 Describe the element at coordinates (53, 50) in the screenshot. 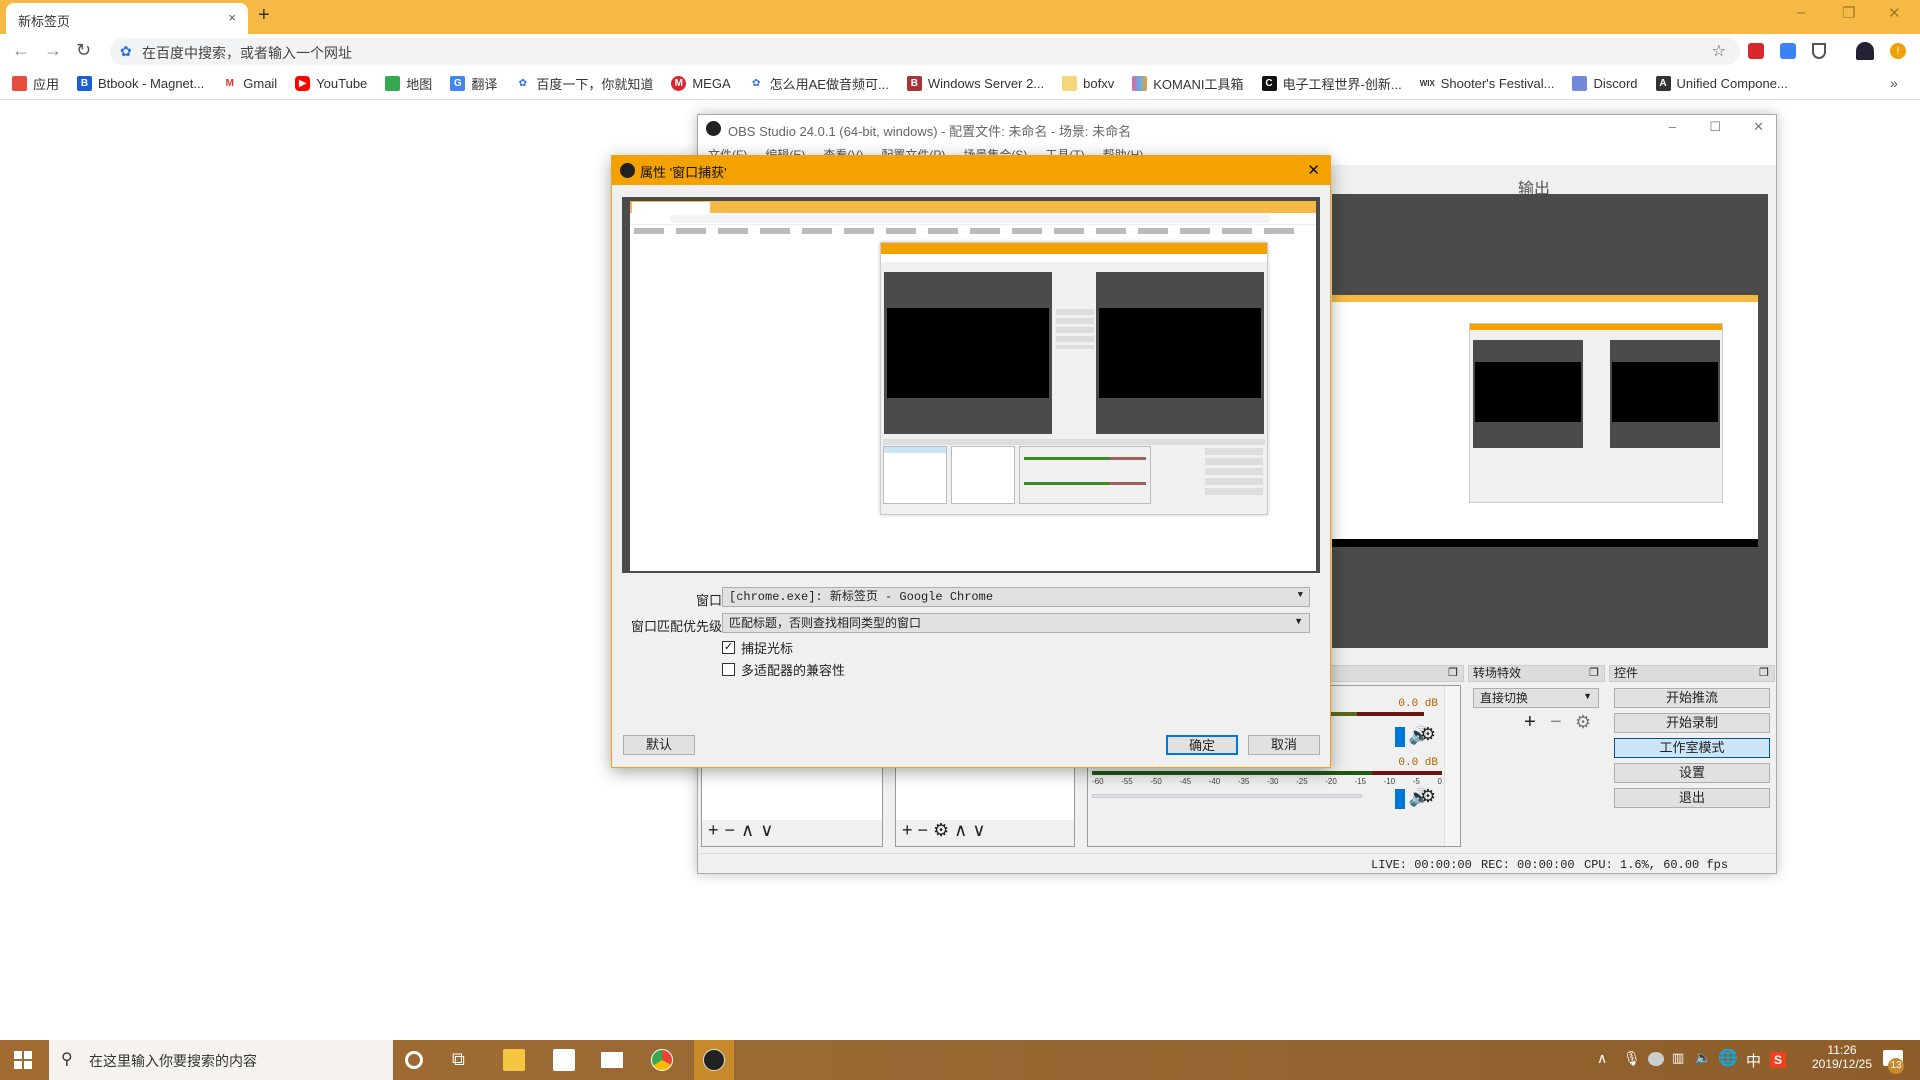

I see `forward-icon: →` at that location.